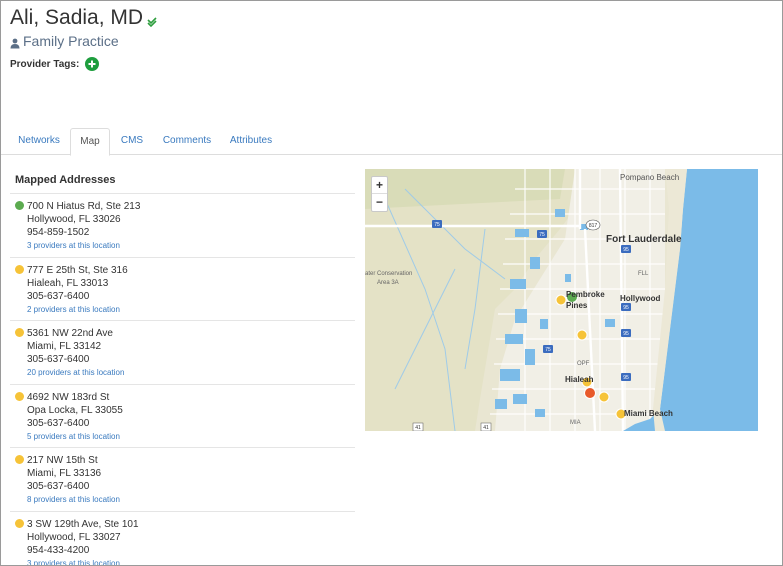 This screenshot has width=783, height=566. Describe the element at coordinates (64, 347) in the screenshot. I see `address-city: Miami, FL 33142` at that location.